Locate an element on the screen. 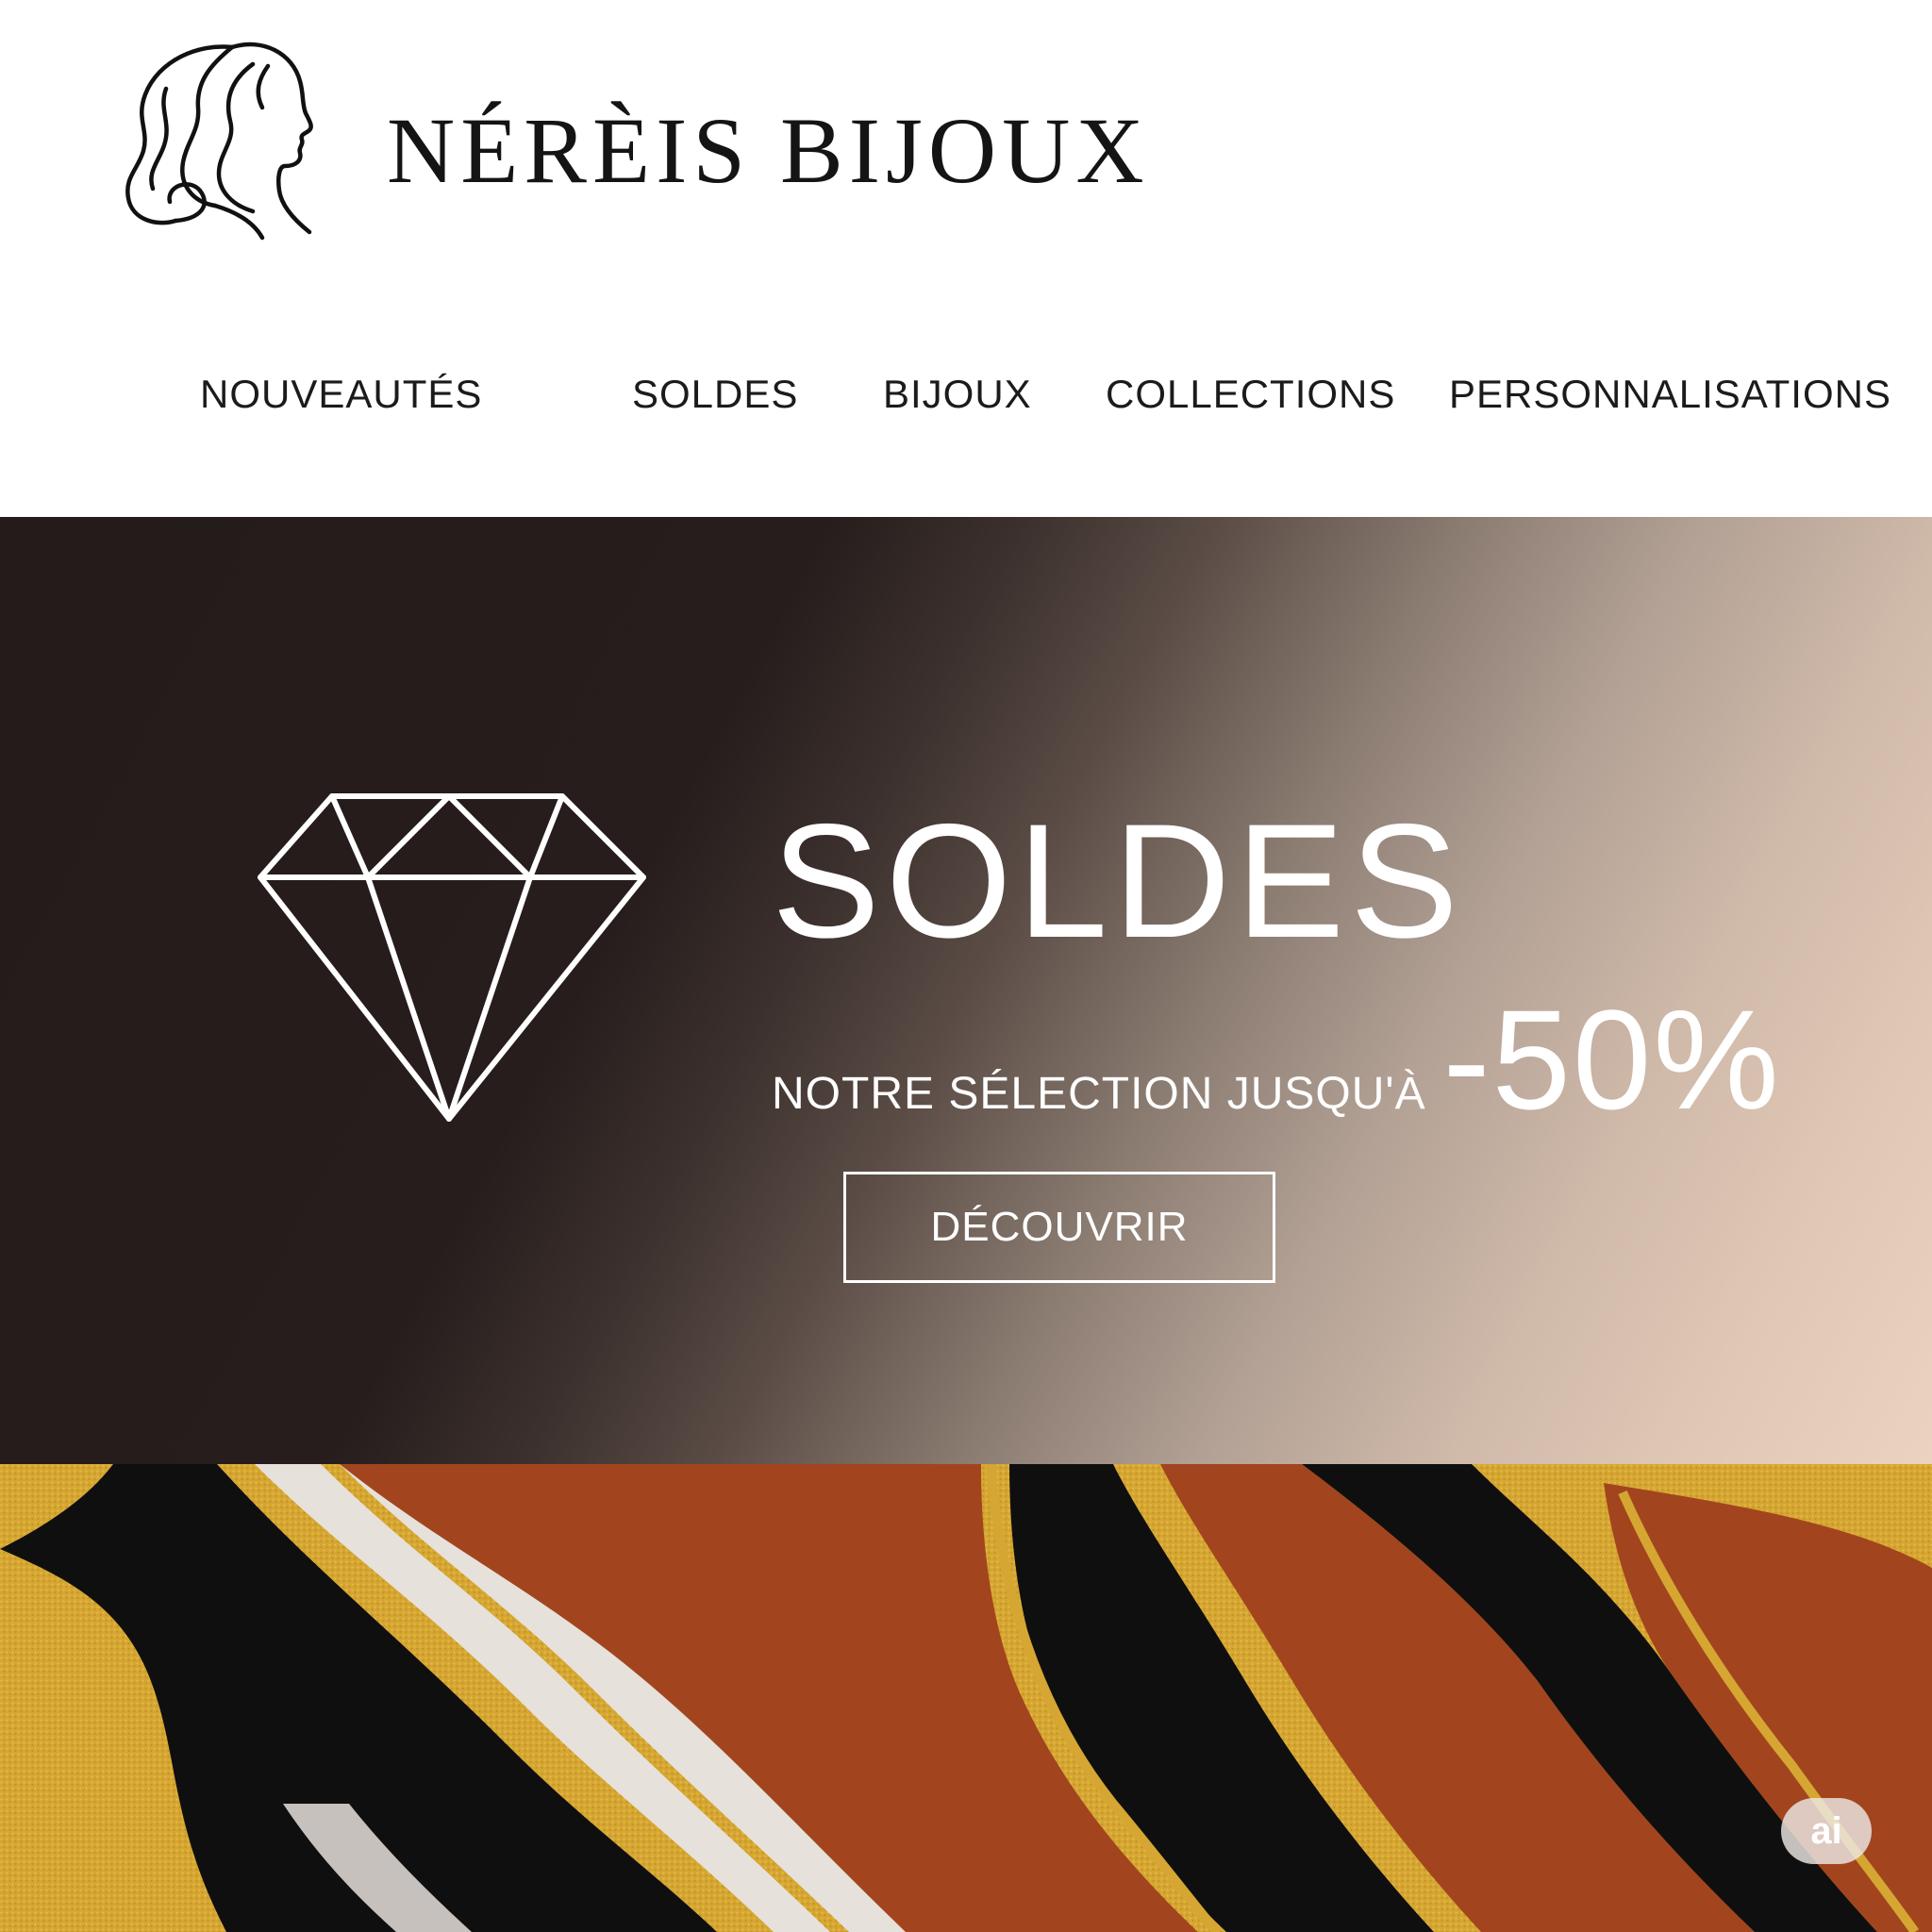 Image resolution: width=1932 pixels, height=1932 pixels. discover-button: DÉCOUVRIR is located at coordinates (1059, 1228).